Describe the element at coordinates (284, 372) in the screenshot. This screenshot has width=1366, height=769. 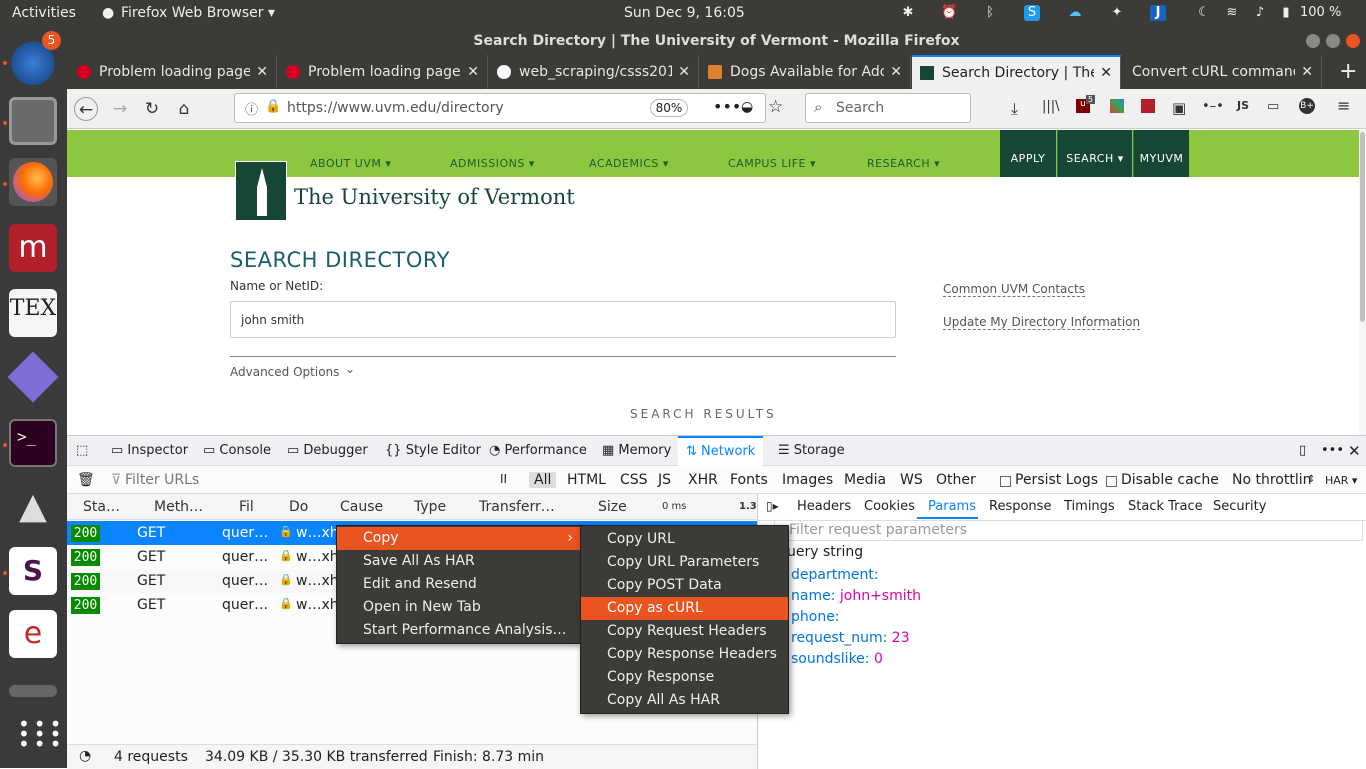
I see `advanced-options-toggle: Advanced Options` at that location.